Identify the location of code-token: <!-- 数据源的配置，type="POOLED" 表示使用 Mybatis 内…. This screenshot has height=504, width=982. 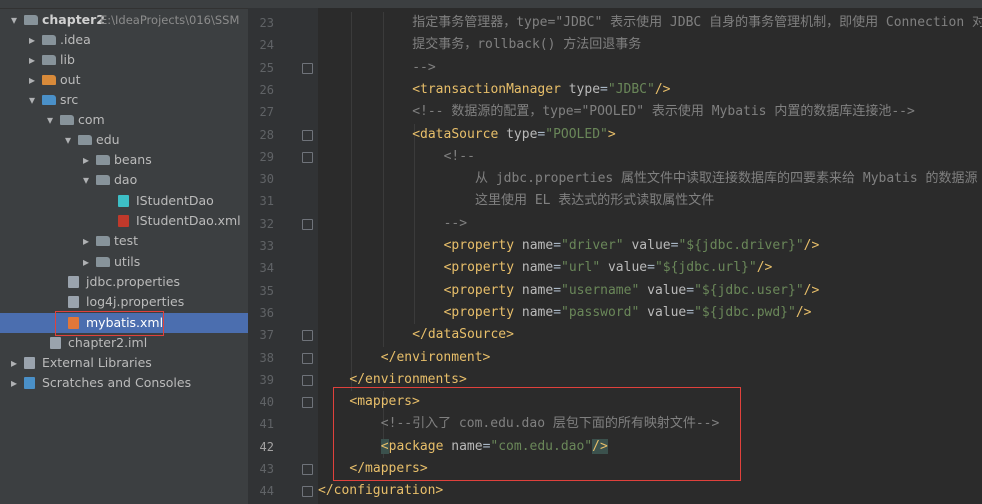
(663, 112).